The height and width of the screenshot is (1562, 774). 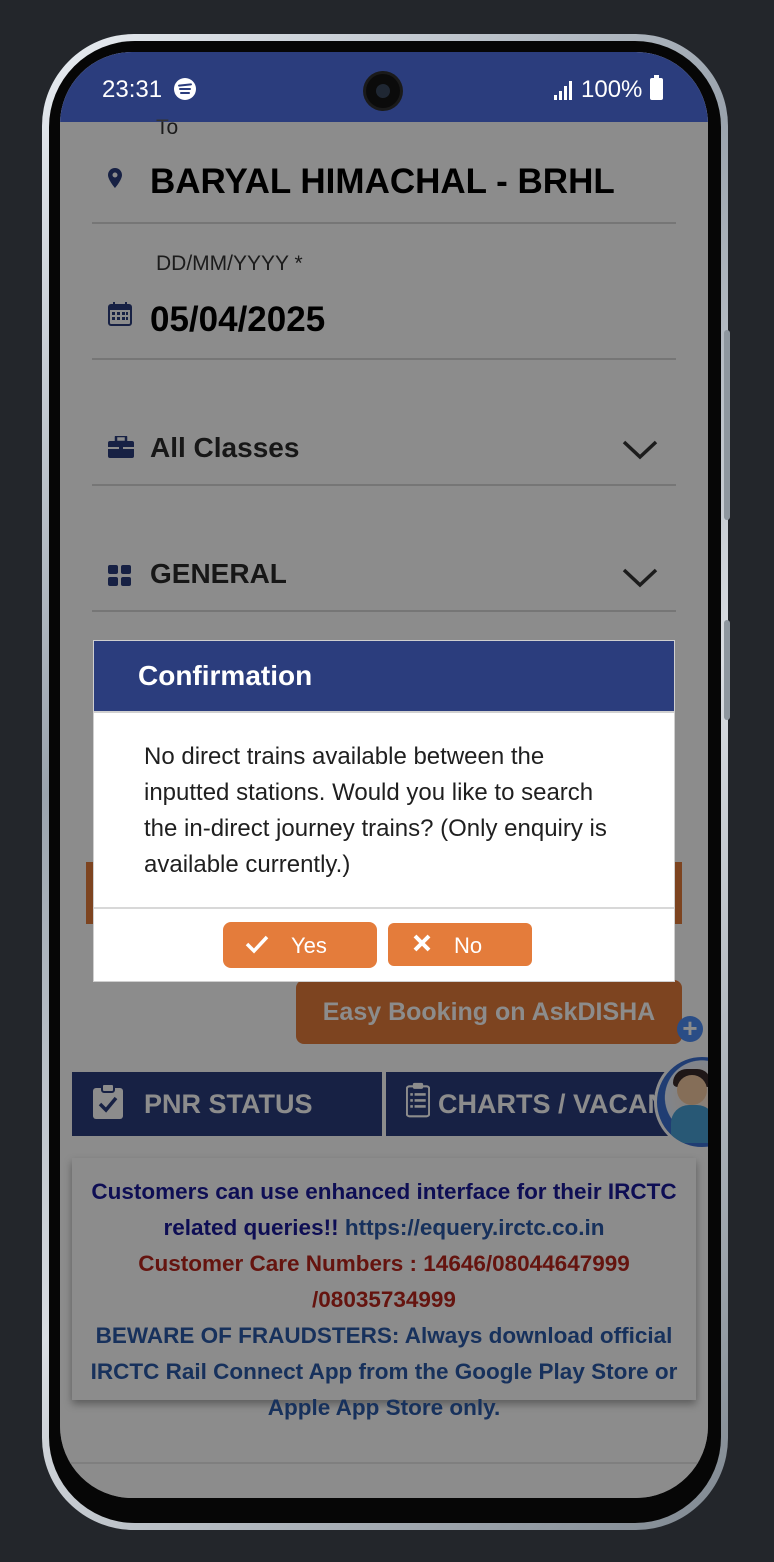 What do you see at coordinates (612, 89) in the screenshot?
I see `battery-level: 100%` at bounding box center [612, 89].